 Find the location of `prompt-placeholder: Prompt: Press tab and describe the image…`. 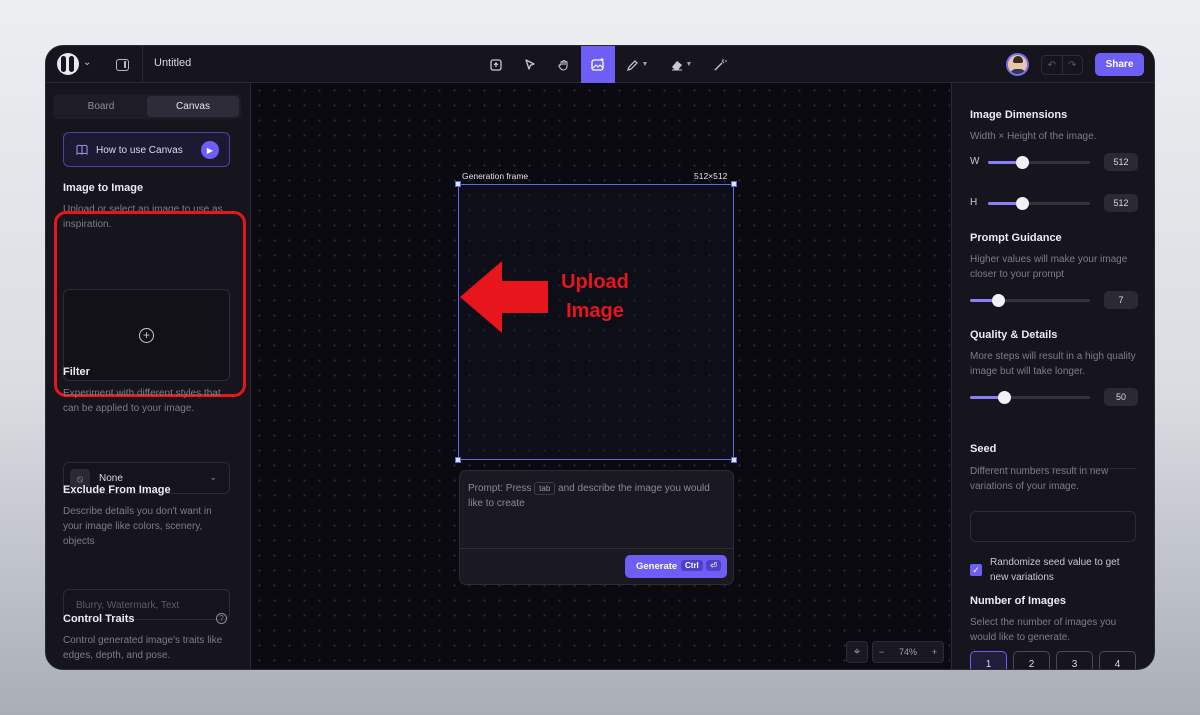

prompt-placeholder: Prompt: Press tab and describe the image… is located at coordinates (597, 496).